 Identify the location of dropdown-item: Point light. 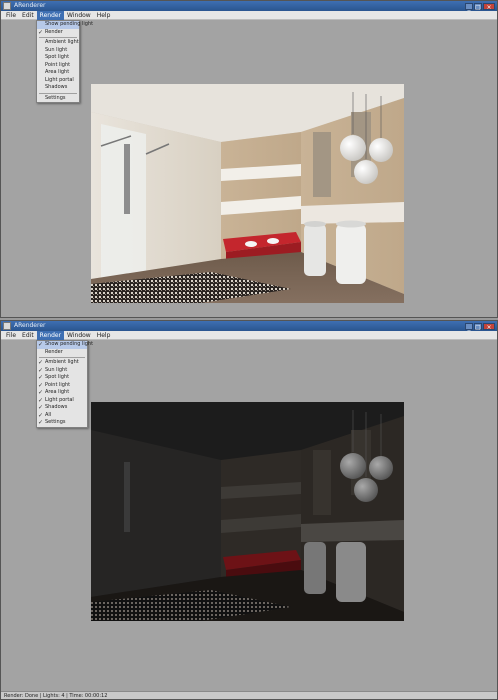
(58, 66).